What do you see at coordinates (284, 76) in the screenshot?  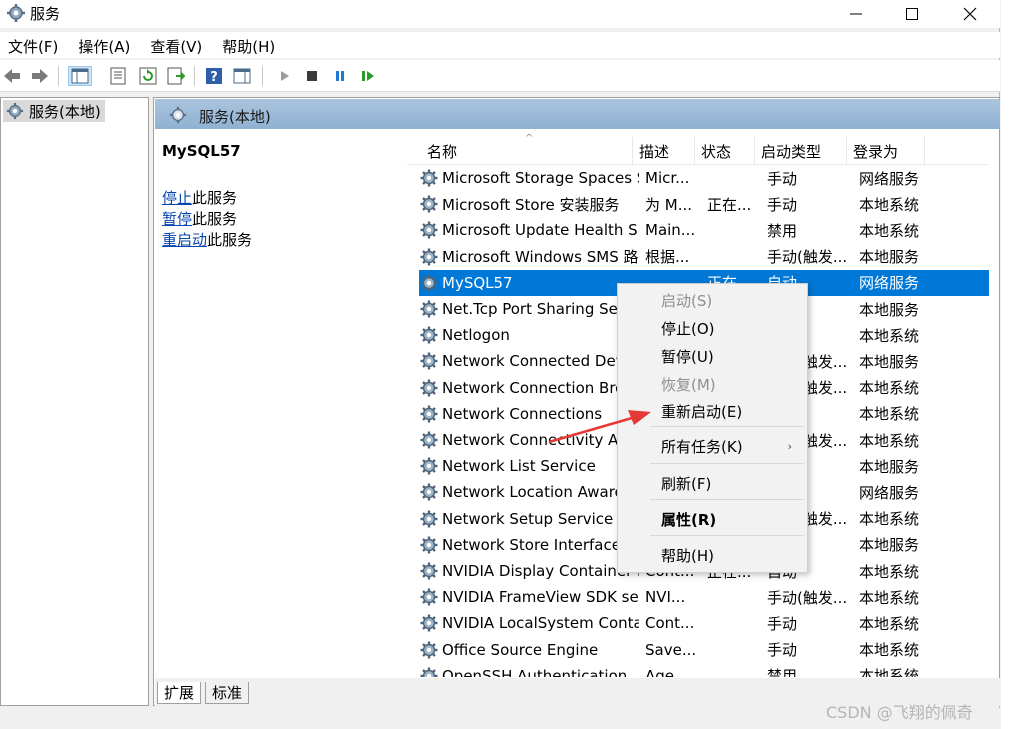 I see `start-service-button` at bounding box center [284, 76].